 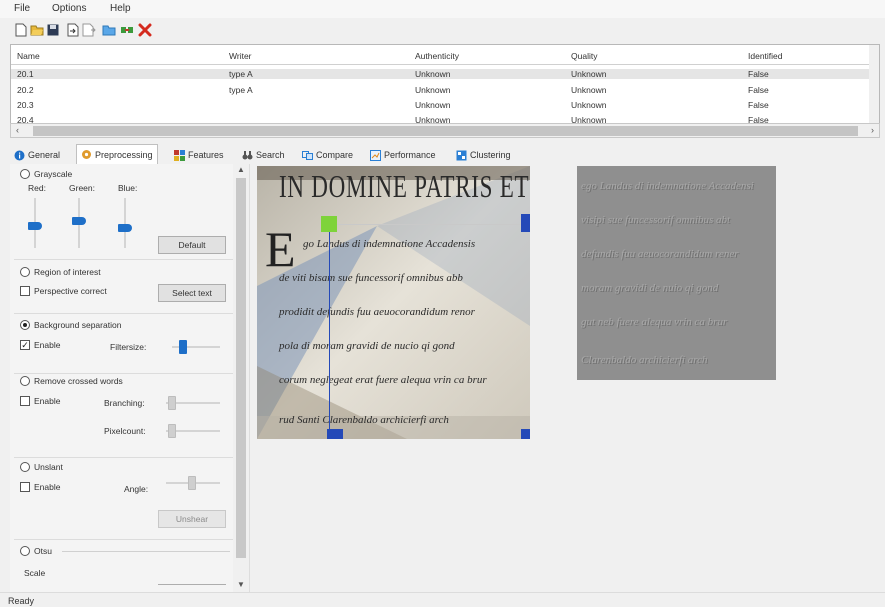 What do you see at coordinates (241, 584) in the screenshot?
I see `scroll-down-arrow-icon: ▼` at bounding box center [241, 584].